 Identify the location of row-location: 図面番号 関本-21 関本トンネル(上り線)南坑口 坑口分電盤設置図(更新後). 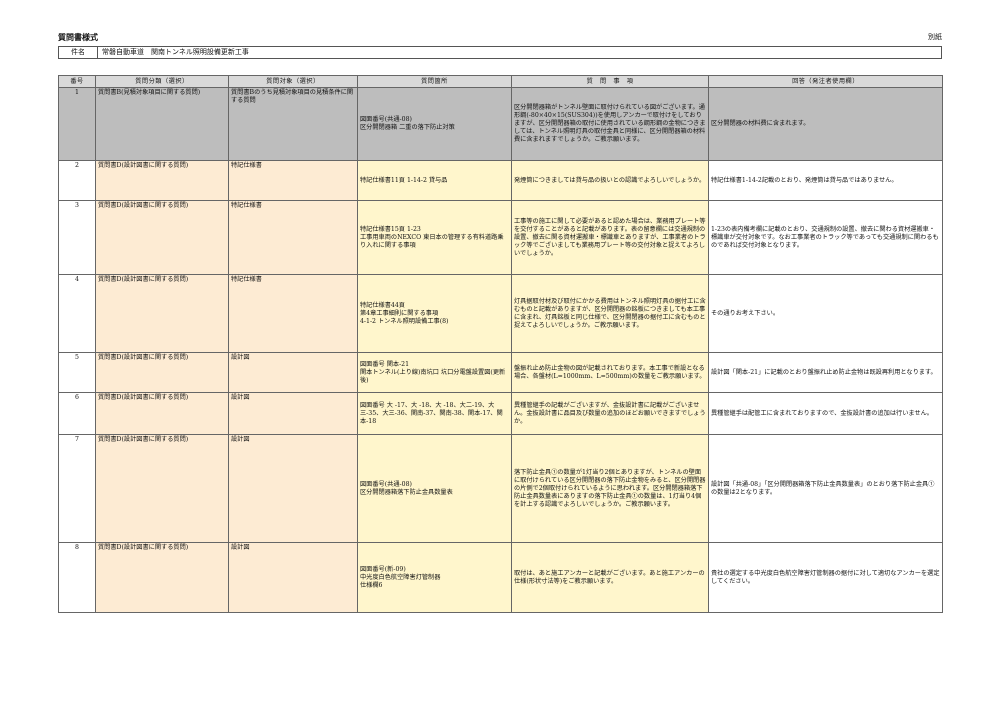
(434, 372).